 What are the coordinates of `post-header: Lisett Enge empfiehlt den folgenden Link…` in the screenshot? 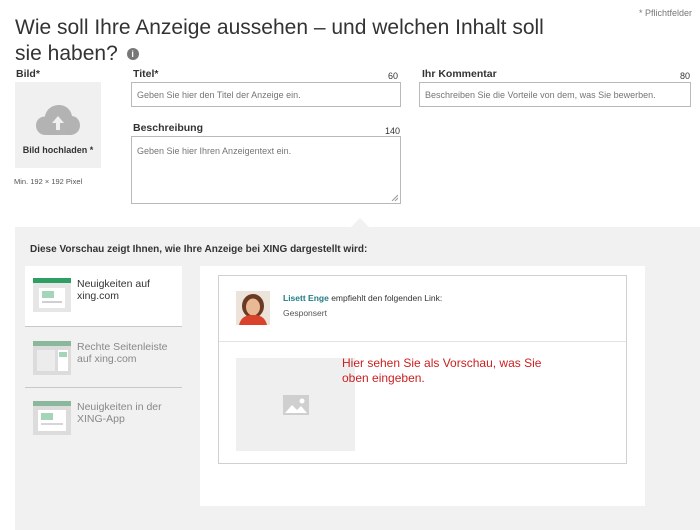 It's located at (362, 298).